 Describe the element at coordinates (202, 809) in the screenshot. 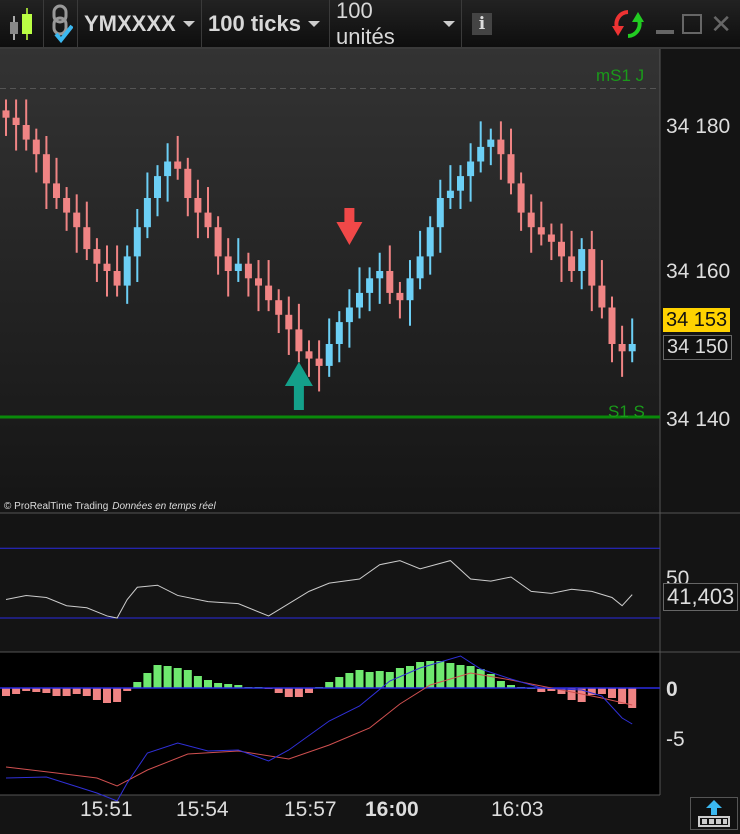

I see `time-tick: 15:54` at that location.